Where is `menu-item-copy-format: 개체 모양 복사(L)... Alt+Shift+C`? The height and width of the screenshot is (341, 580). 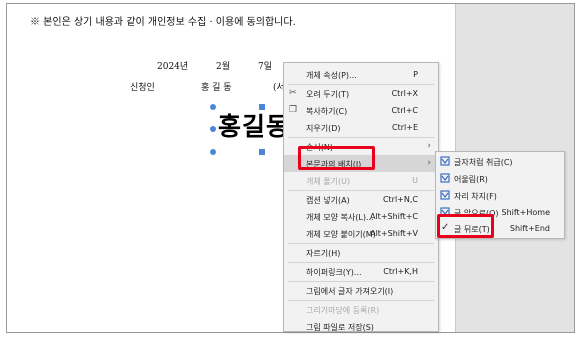 menu-item-copy-format: 개체 모양 복사(L)... Alt+Shift+C is located at coordinates (361, 216).